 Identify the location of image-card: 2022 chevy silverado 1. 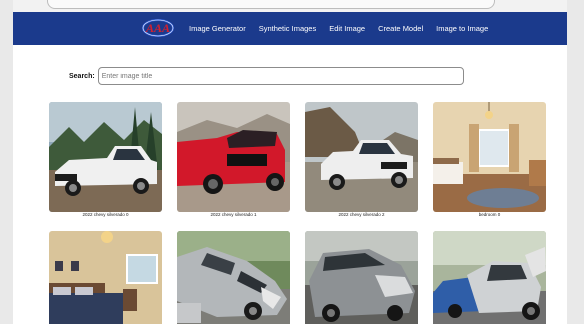
(233, 160).